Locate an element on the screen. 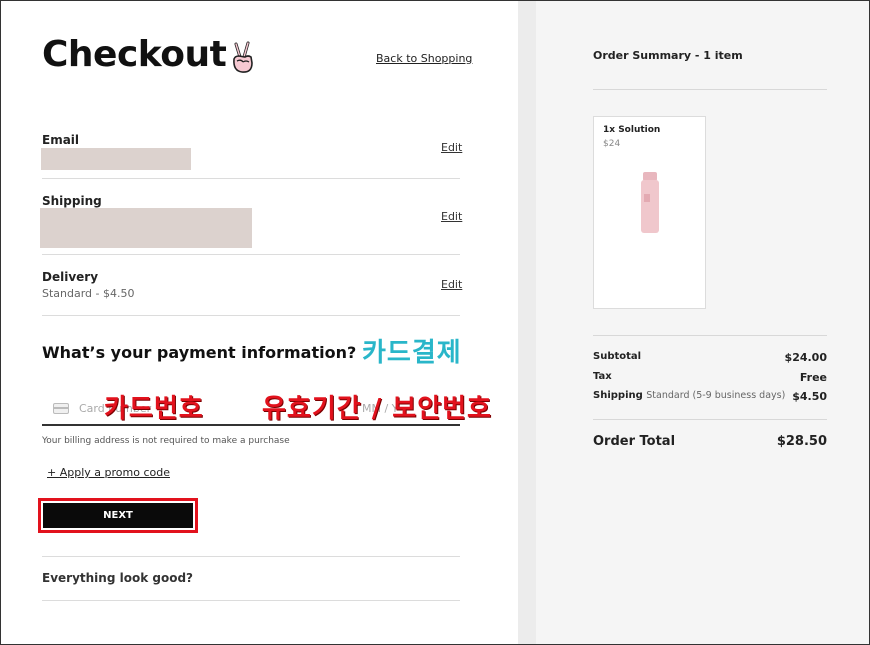  order-total-value: $28.50 is located at coordinates (801, 441).